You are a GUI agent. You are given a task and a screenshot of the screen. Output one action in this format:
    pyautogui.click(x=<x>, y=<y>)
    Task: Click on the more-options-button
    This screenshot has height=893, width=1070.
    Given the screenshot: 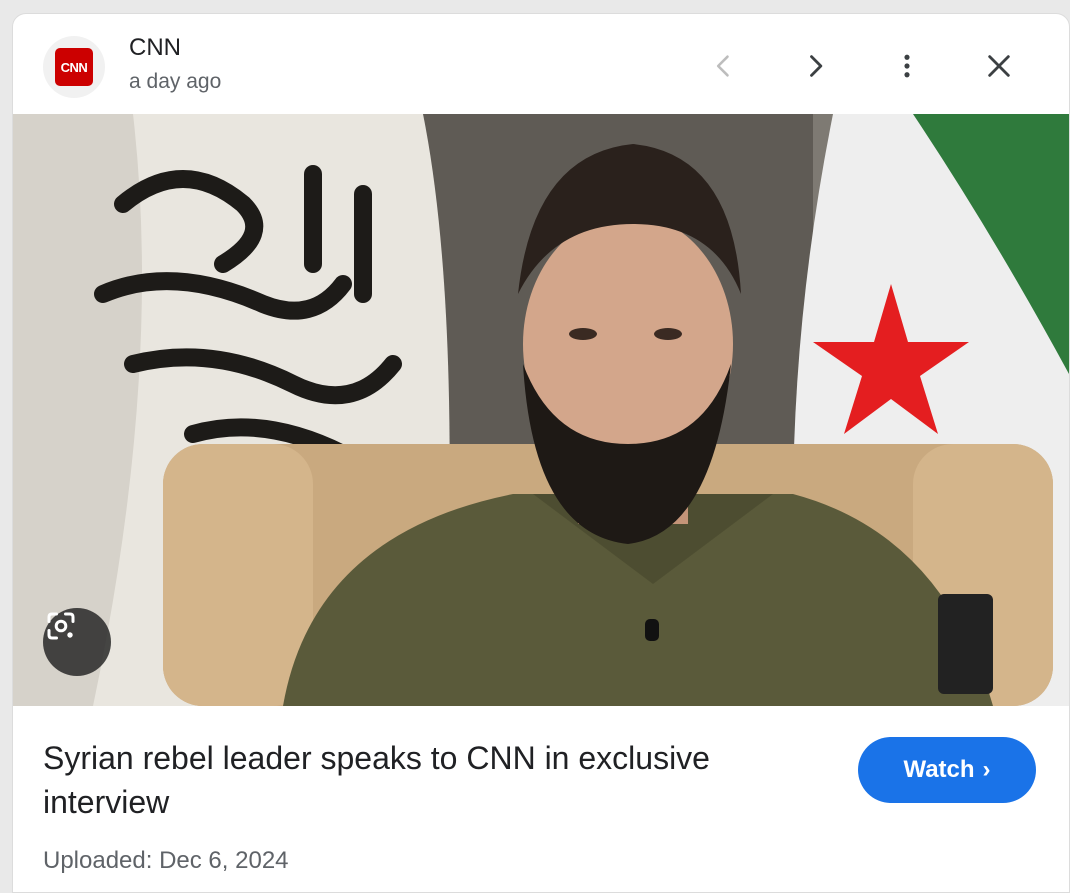 What is the action you would take?
    pyautogui.click(x=907, y=66)
    